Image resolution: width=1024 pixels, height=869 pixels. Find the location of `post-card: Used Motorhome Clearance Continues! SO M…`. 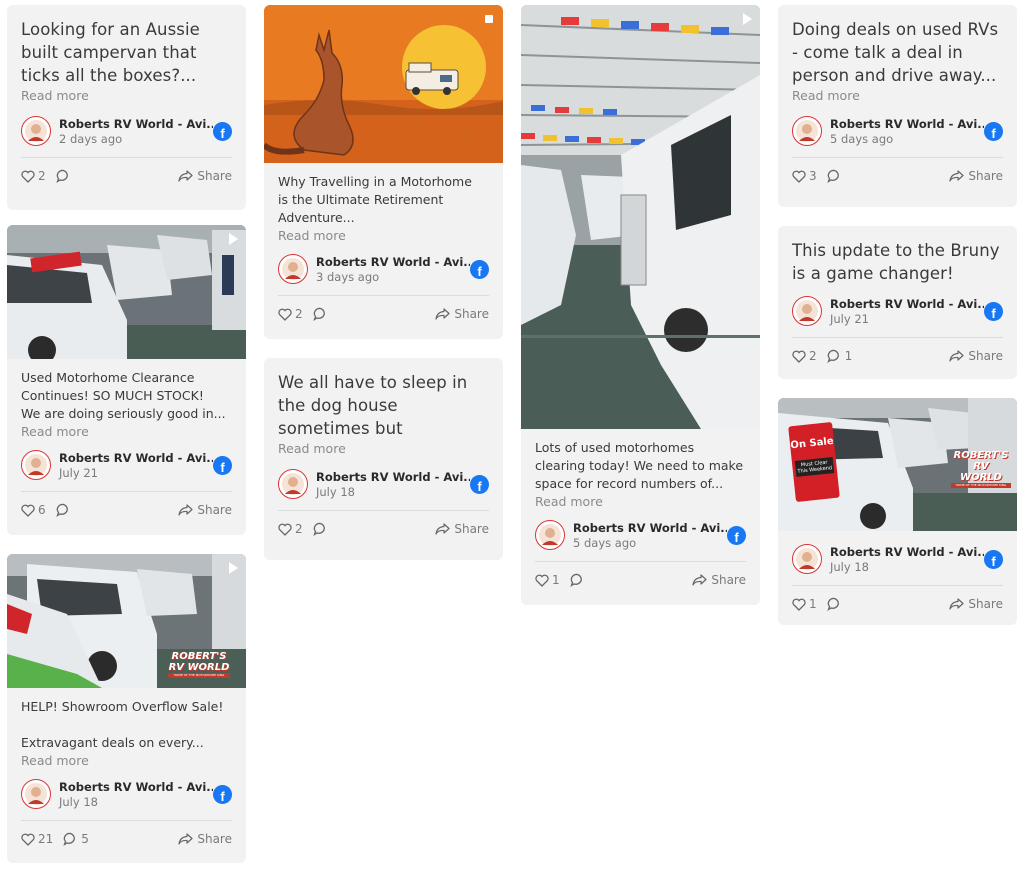

post-card: Used Motorhome Clearance Continues! SO M… is located at coordinates (126, 380).